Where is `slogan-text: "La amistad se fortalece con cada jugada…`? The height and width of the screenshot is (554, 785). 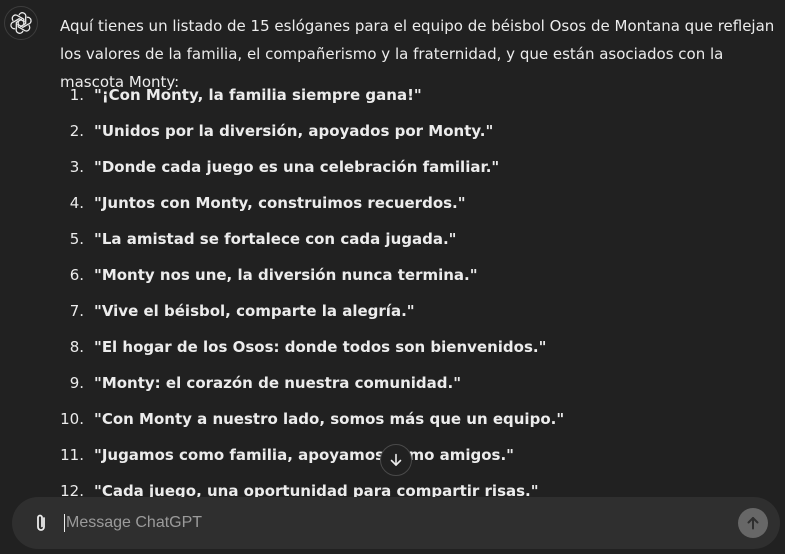 slogan-text: "La amistad se fortalece con cada jugada… is located at coordinates (275, 239).